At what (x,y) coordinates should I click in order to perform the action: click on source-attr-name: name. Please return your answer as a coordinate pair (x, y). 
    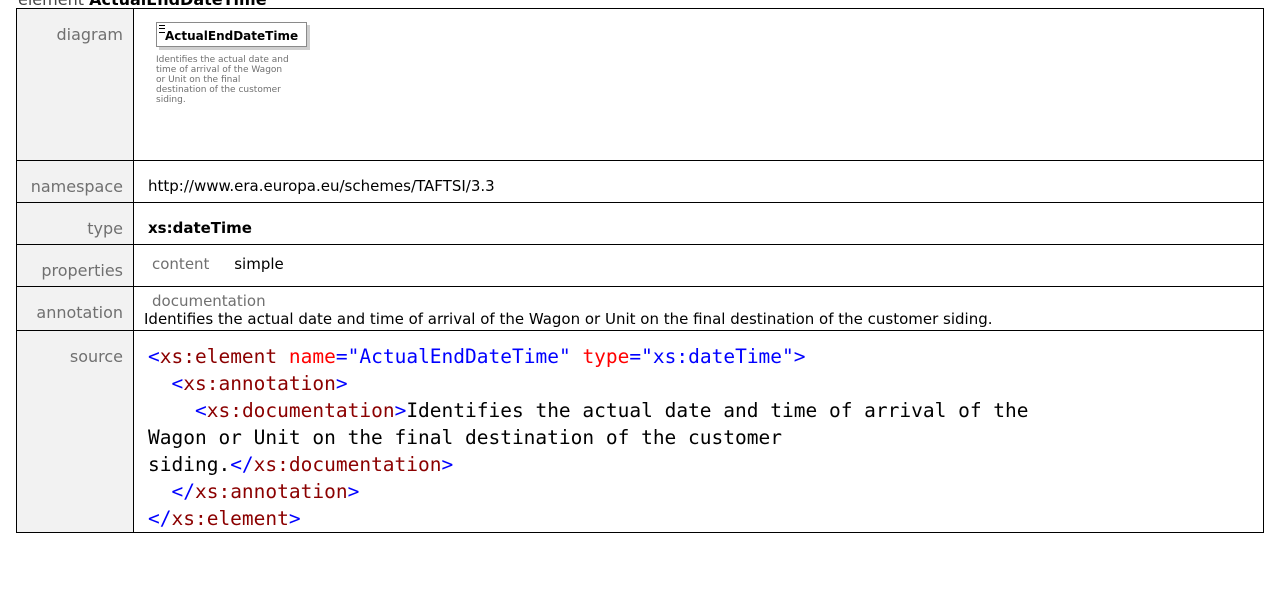
    Looking at the image, I should click on (312, 356).